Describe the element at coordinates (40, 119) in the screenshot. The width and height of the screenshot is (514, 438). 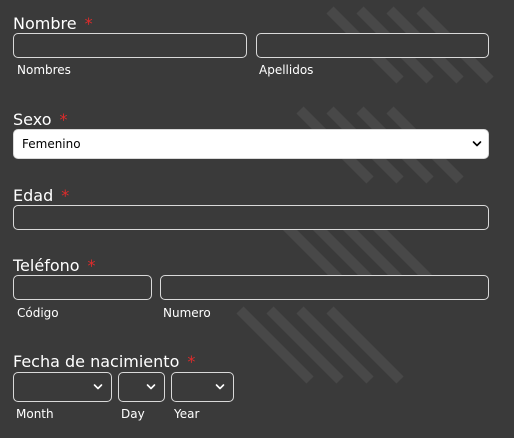
I see `sexo-label: Sexo *` at that location.